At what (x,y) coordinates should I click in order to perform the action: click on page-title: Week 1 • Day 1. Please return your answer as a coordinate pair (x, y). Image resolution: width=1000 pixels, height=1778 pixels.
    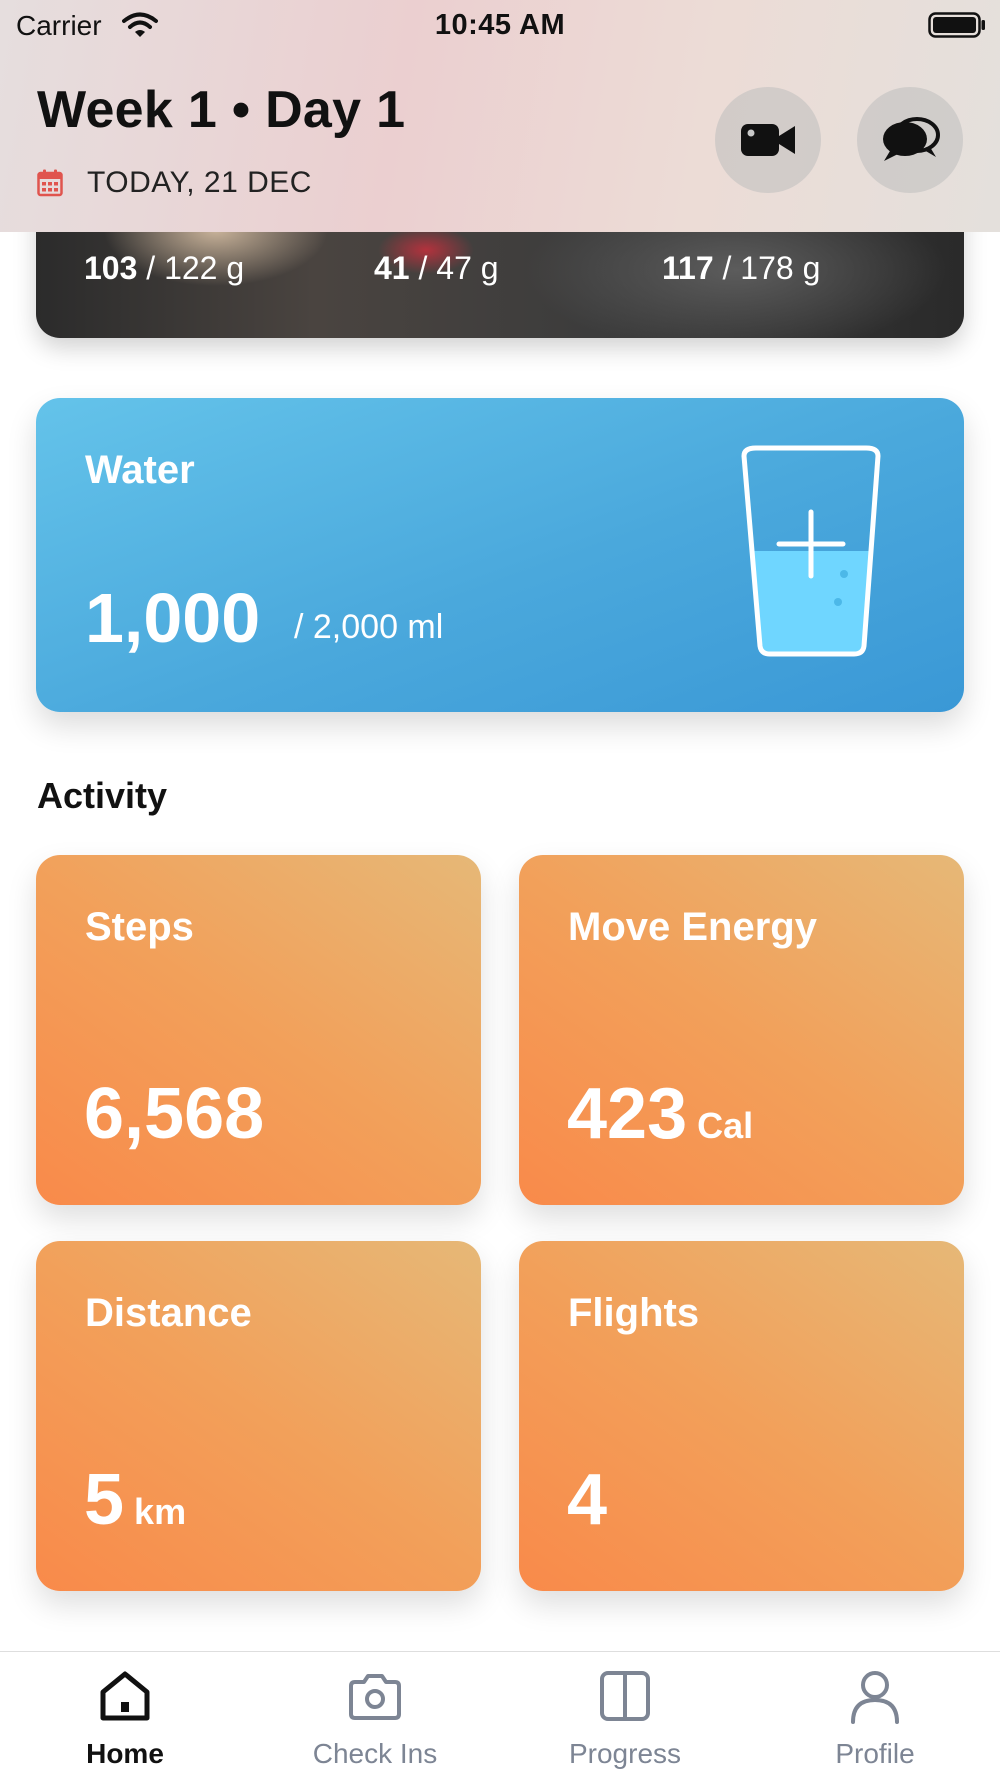
    Looking at the image, I should click on (221, 110).